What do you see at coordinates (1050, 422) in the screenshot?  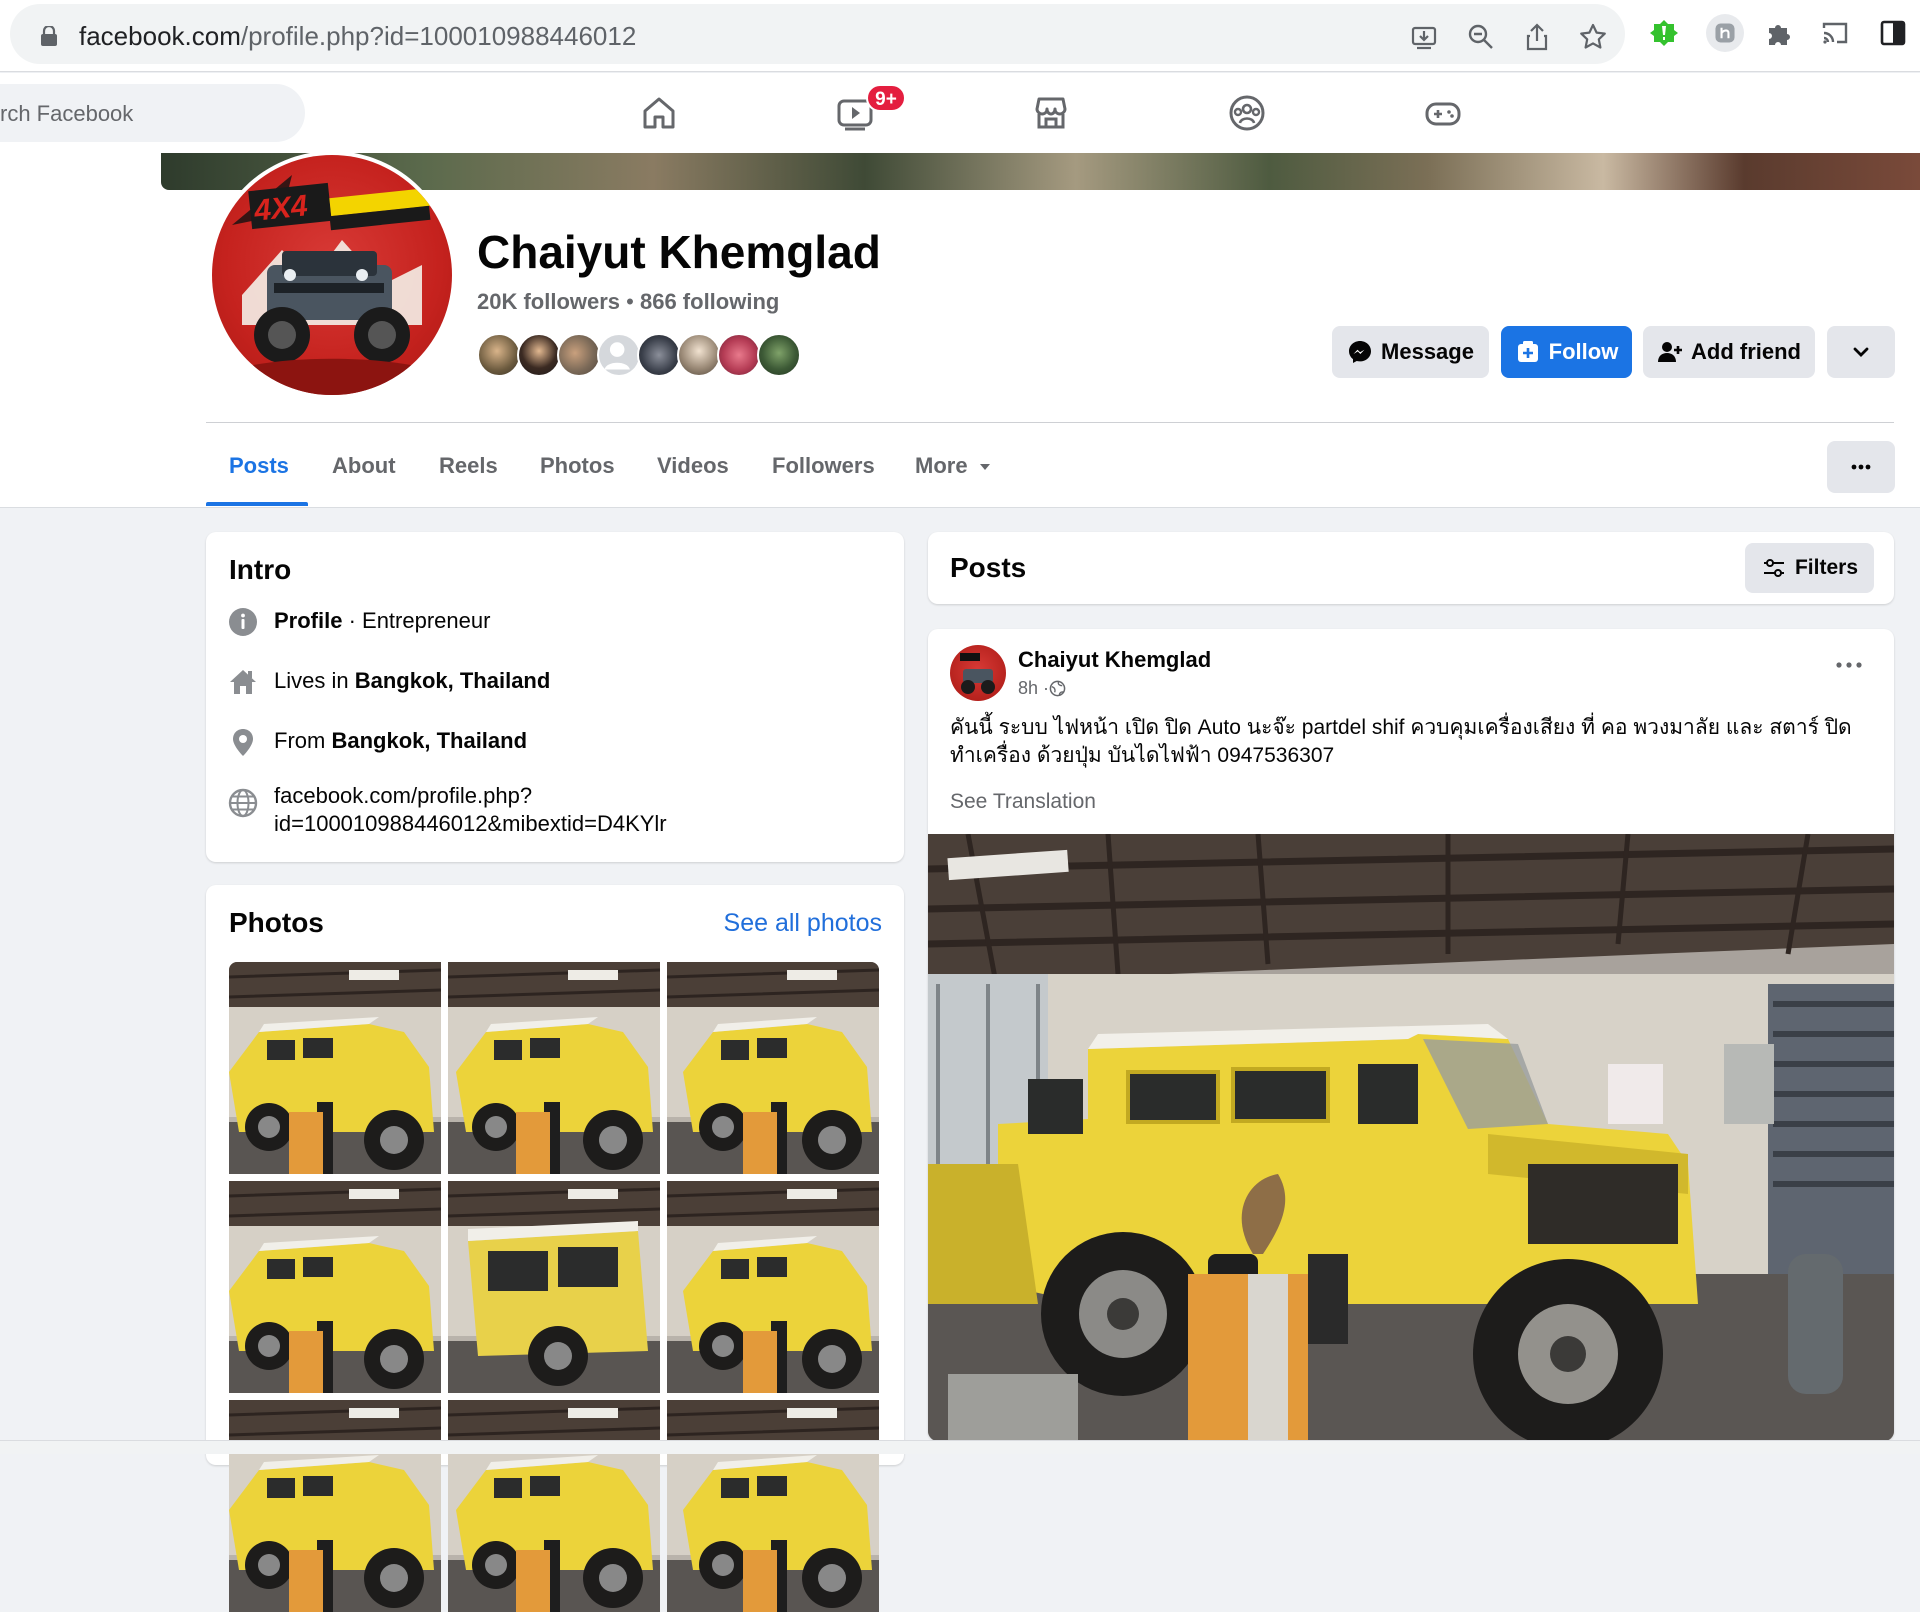 I see `header-divider` at bounding box center [1050, 422].